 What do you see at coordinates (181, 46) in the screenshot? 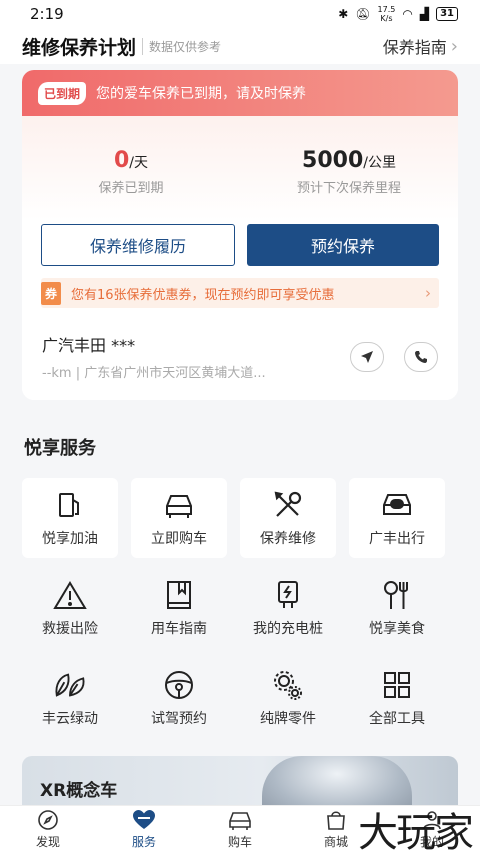
I see `page-subtitle: 数据仅供参考` at bounding box center [181, 46].